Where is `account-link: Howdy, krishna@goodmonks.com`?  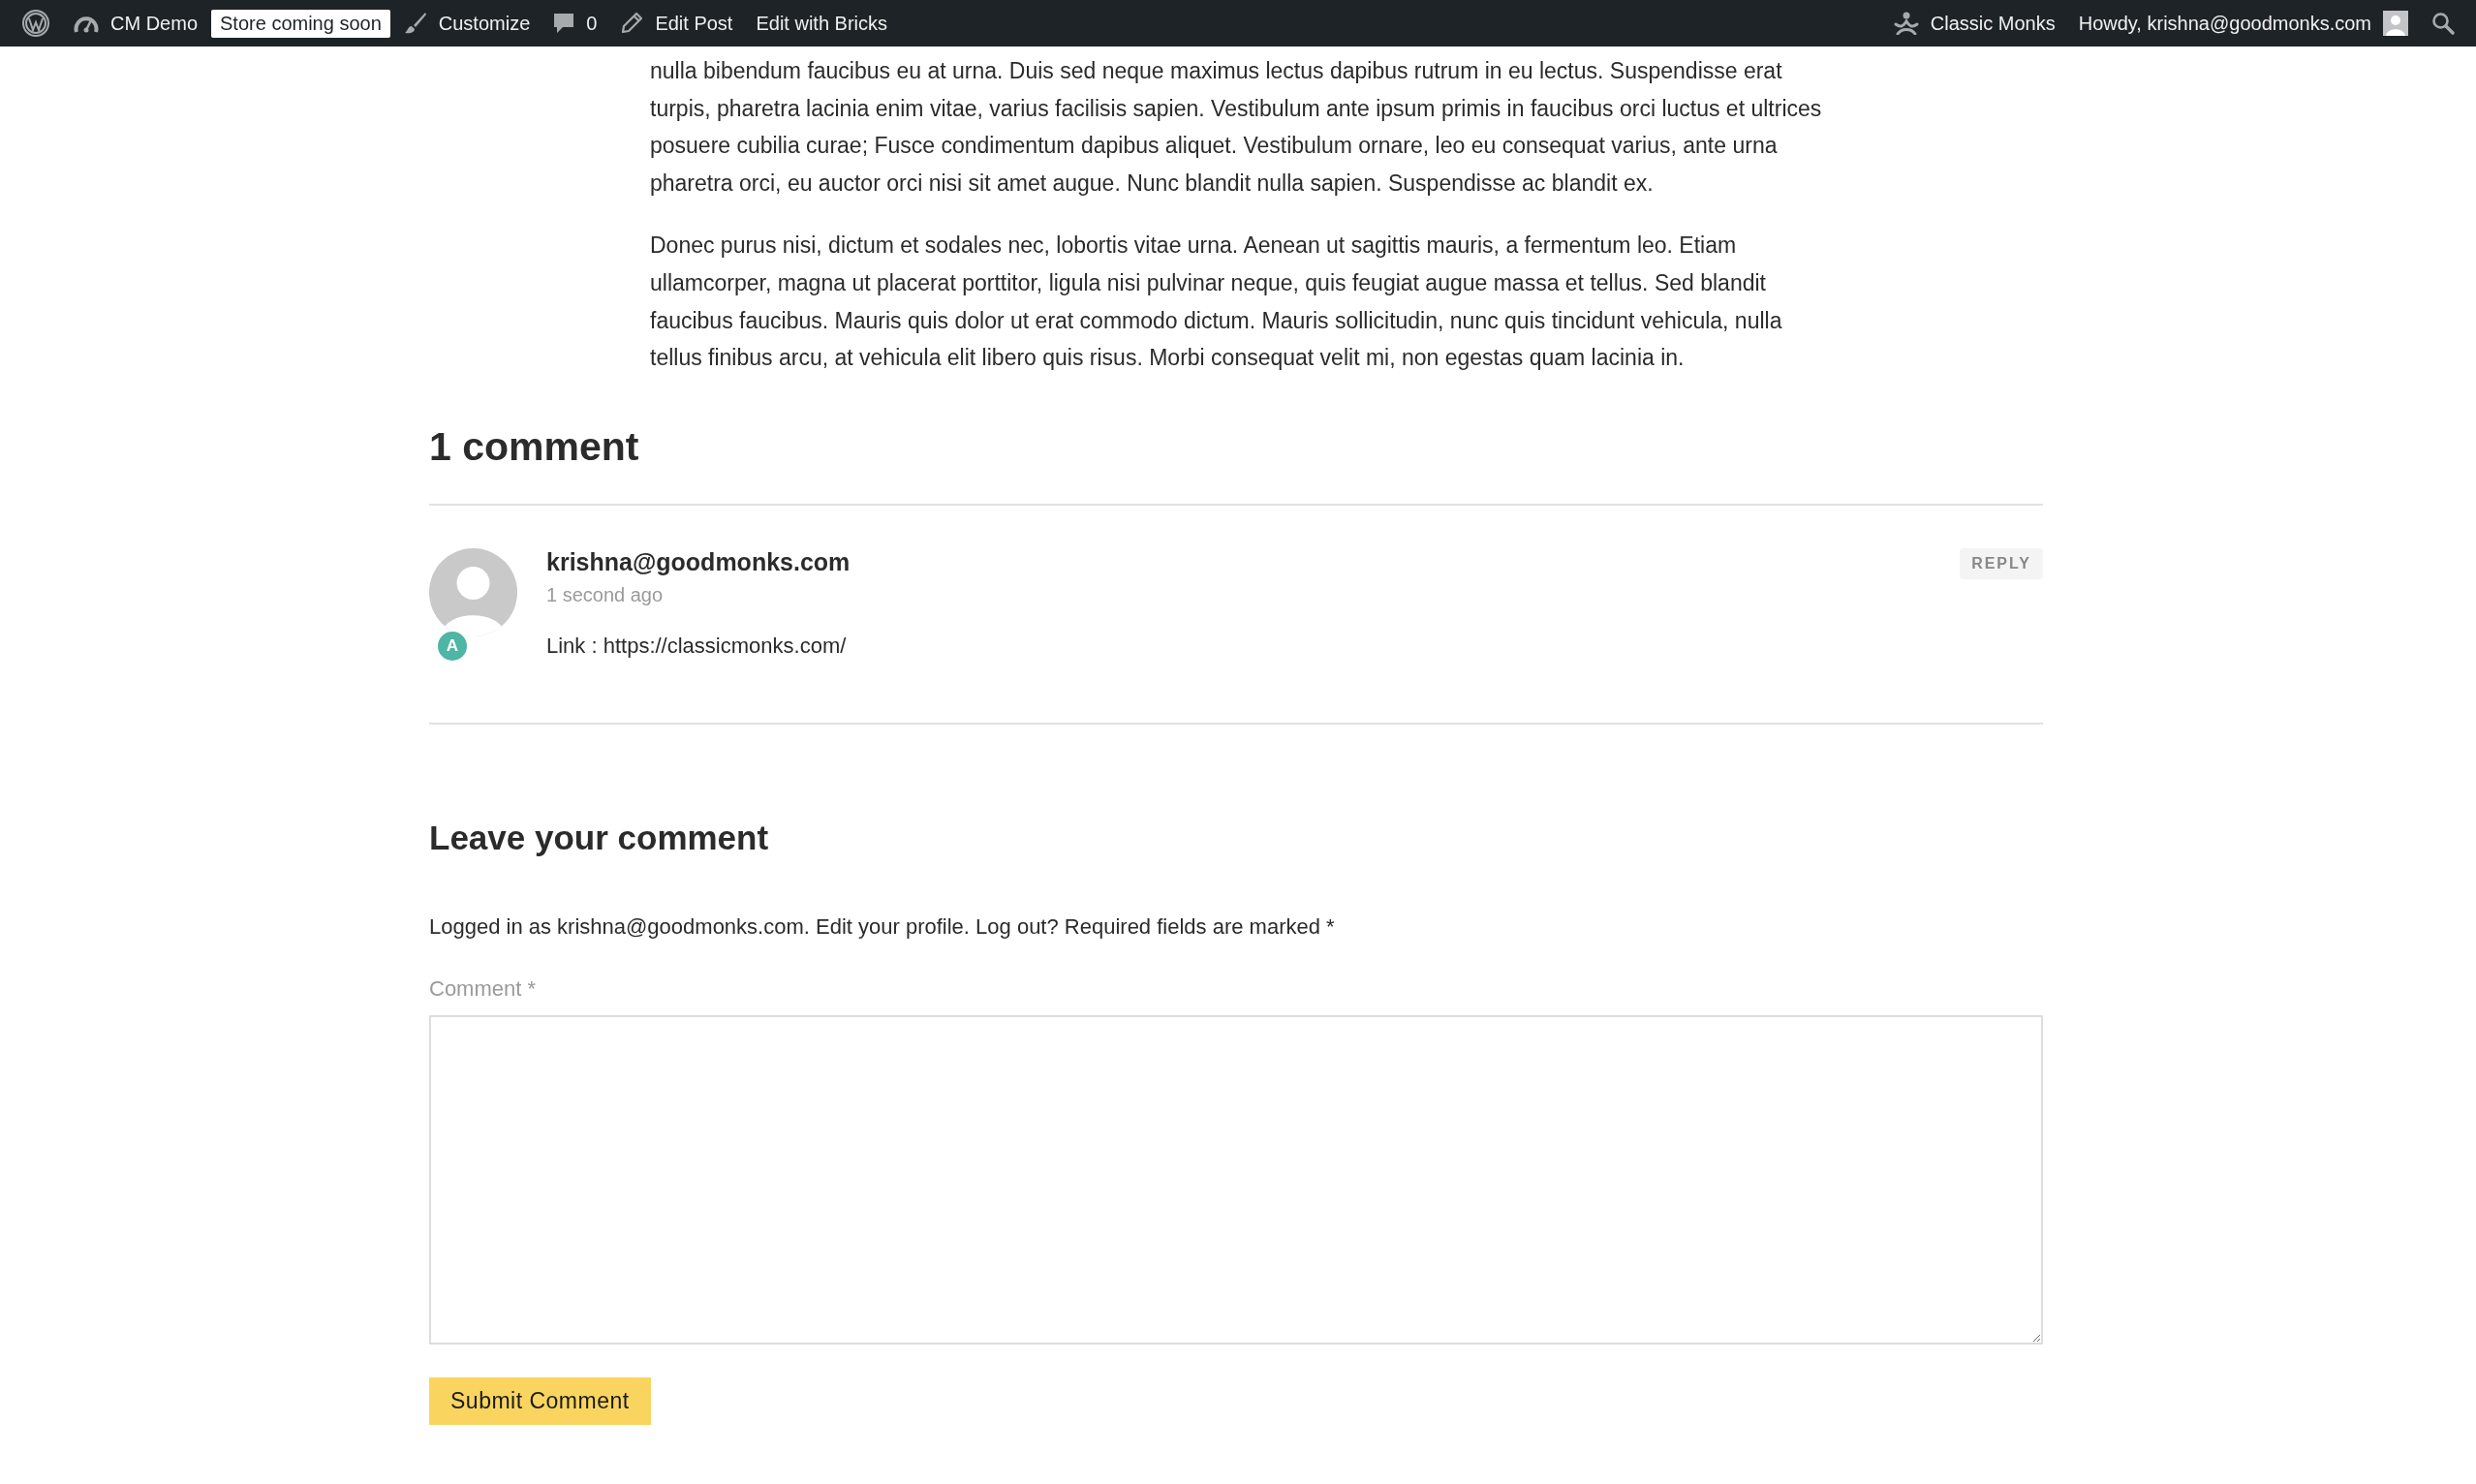 account-link: Howdy, krishna@goodmonks.com is located at coordinates (2224, 23).